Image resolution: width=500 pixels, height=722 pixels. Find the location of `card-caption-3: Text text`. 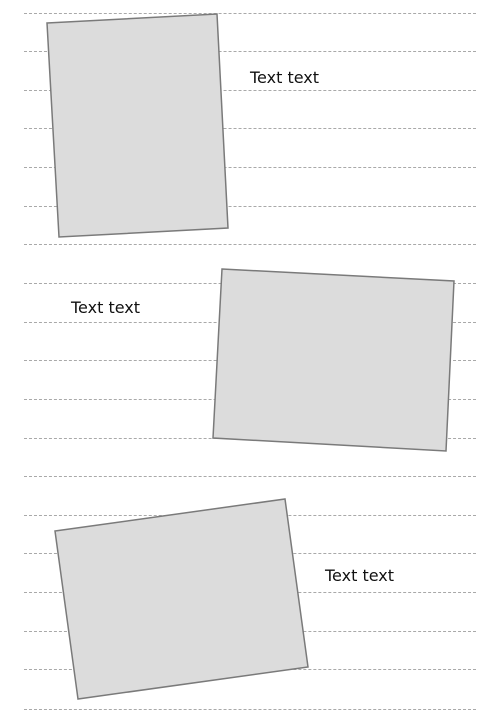

card-caption-3: Text text is located at coordinates (360, 575).